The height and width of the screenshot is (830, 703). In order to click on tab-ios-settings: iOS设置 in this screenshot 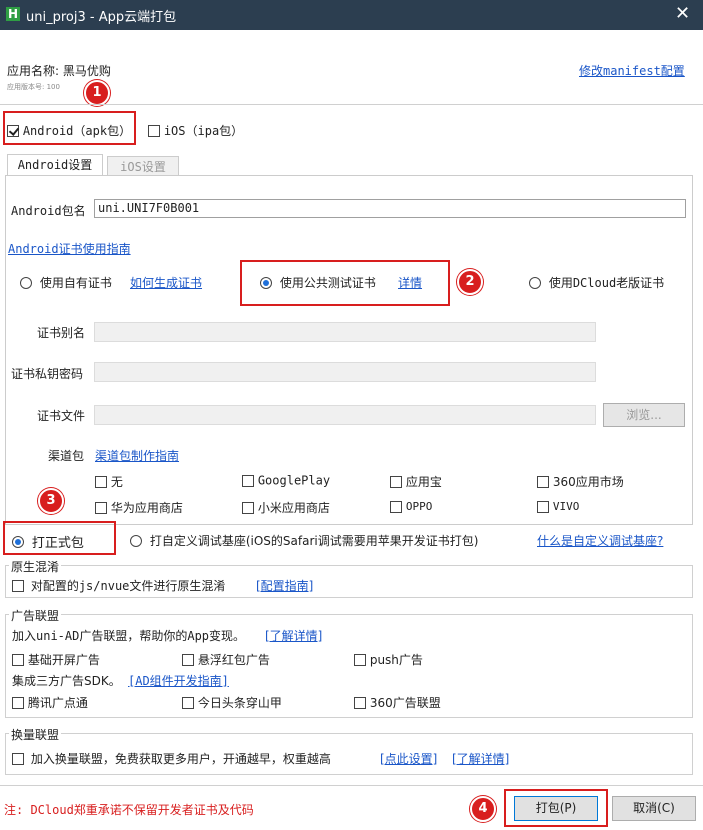, I will do `click(143, 165)`.